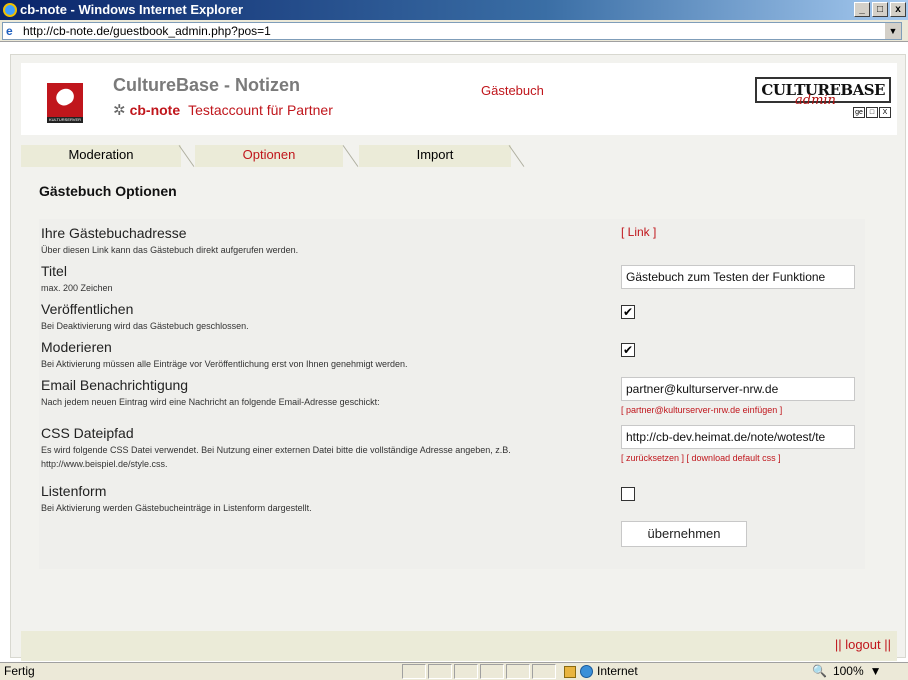 Image resolution: width=908 pixels, height=680 pixels. Describe the element at coordinates (9, 31) in the screenshot. I see `page-icon: e` at that location.